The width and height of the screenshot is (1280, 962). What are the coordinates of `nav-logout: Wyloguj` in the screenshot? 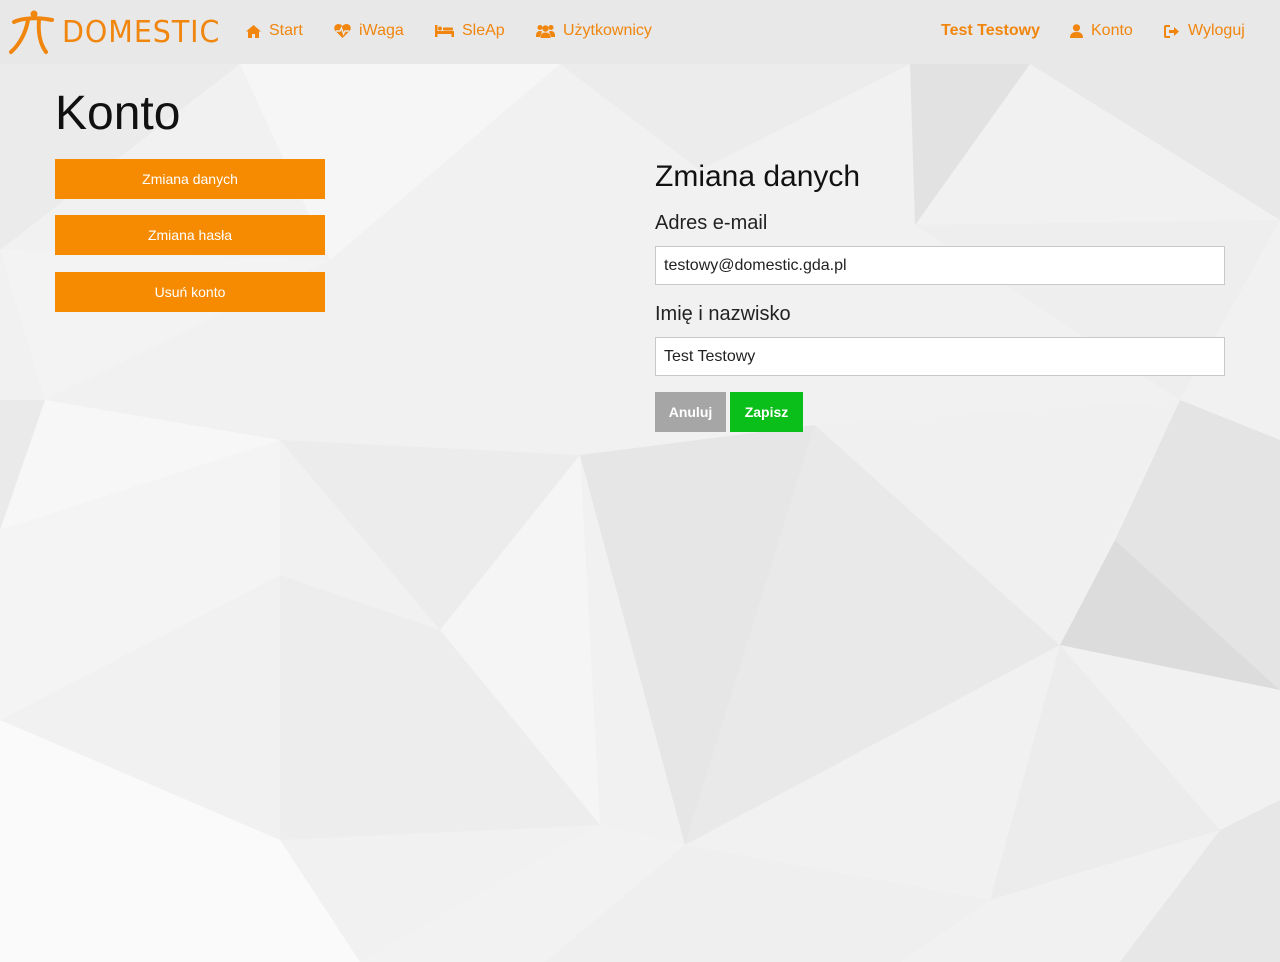 It's located at (1204, 31).